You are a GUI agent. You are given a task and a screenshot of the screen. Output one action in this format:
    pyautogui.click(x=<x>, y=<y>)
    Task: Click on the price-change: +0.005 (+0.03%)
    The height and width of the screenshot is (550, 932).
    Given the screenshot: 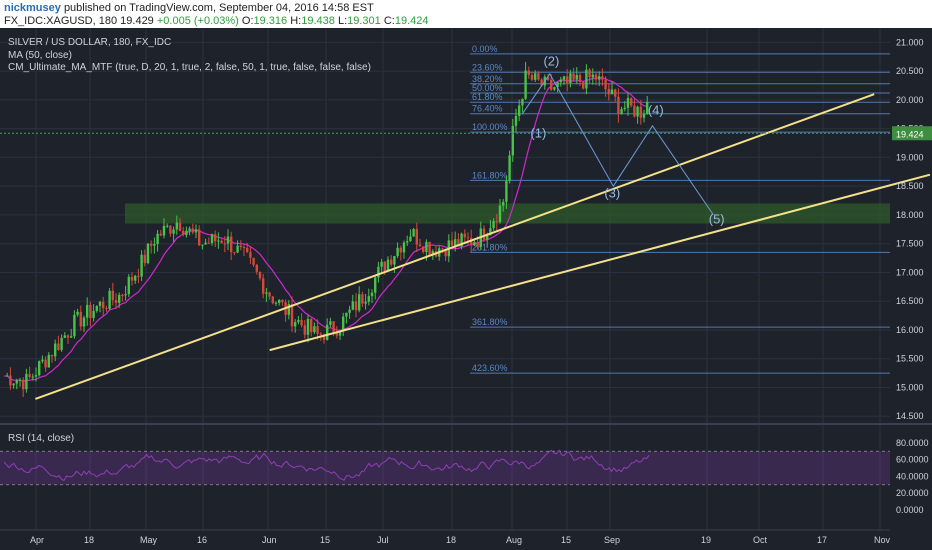 What is the action you would take?
    pyautogui.click(x=197, y=21)
    